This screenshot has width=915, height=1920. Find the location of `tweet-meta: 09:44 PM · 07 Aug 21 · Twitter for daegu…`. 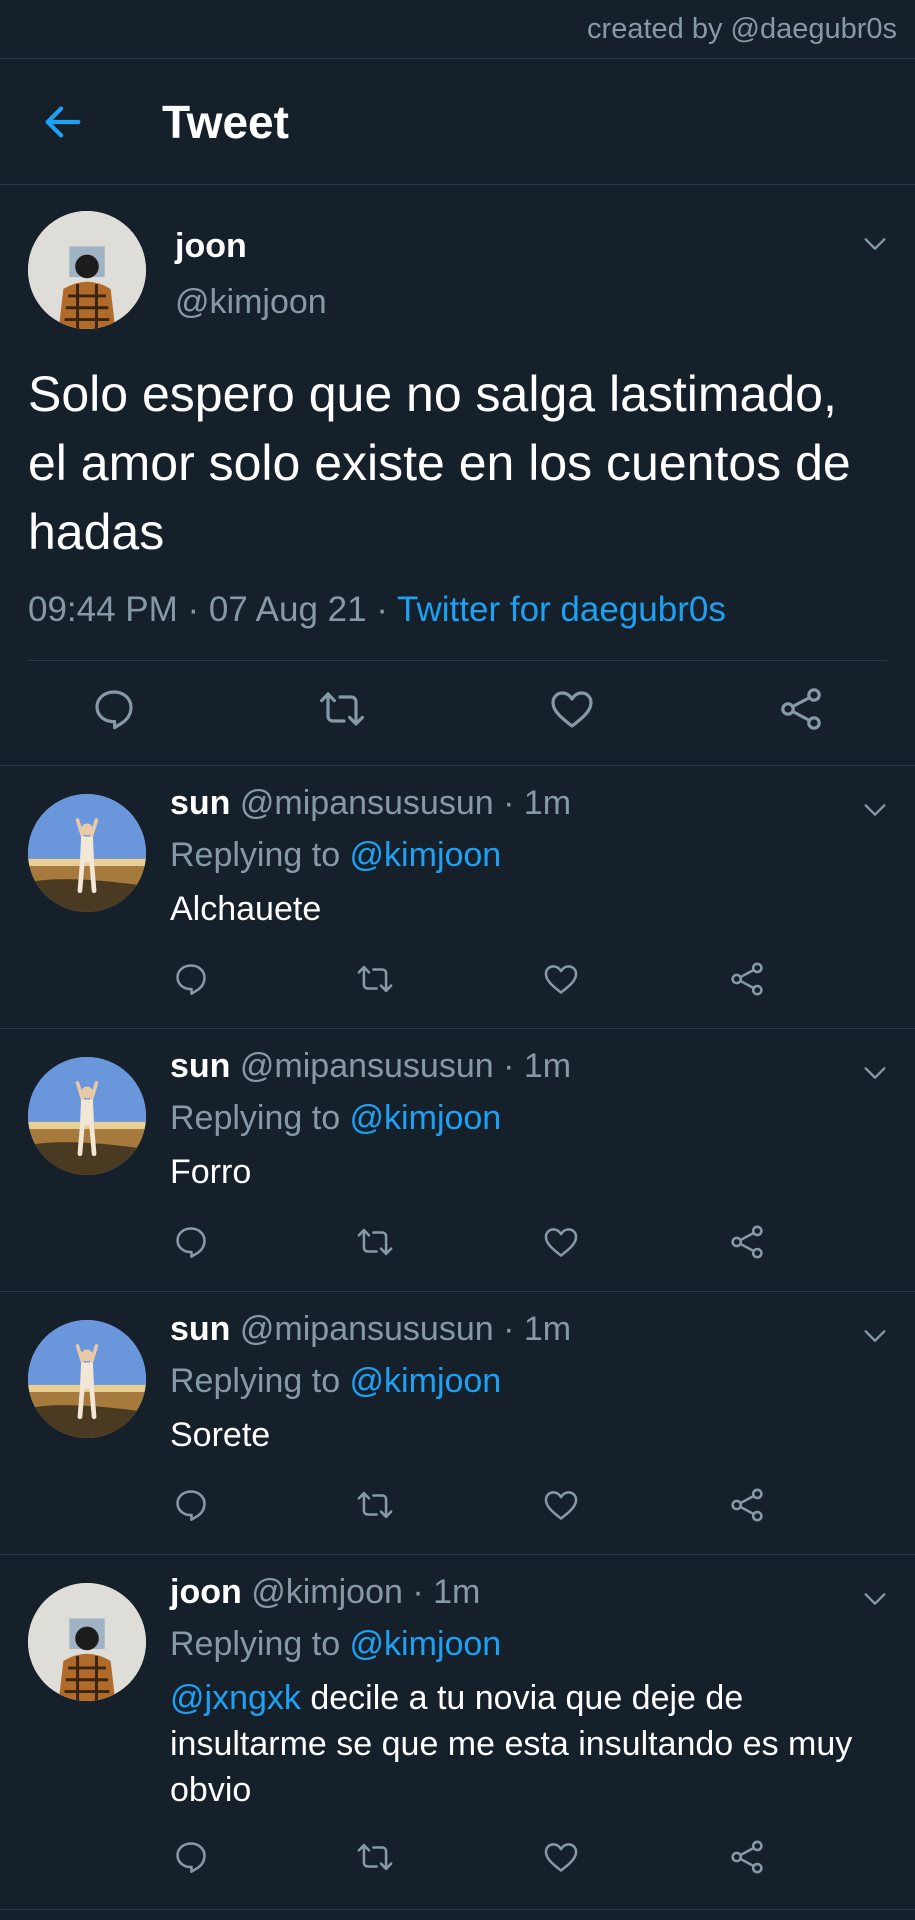

tweet-meta: 09:44 PM · 07 Aug 21 · Twitter for daegu… is located at coordinates (377, 610).